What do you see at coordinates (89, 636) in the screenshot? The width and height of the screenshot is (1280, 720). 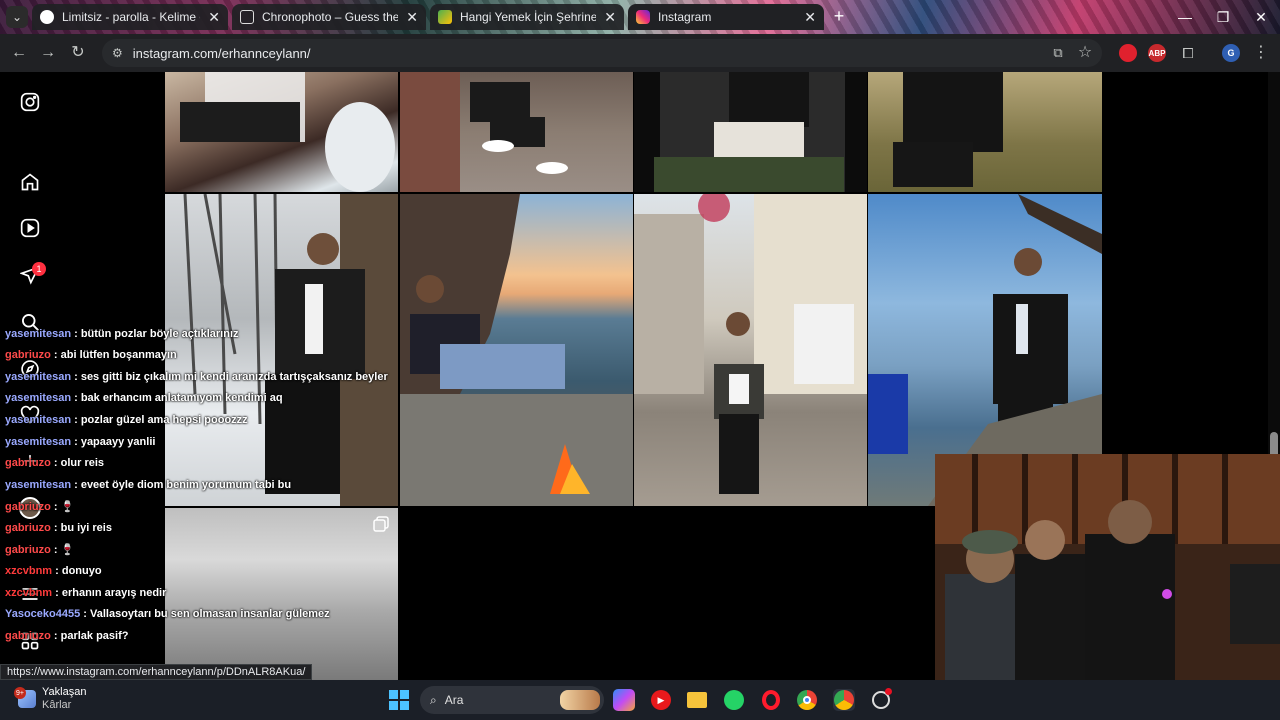 I see `chat-text: : parlak pasif?` at bounding box center [89, 636].